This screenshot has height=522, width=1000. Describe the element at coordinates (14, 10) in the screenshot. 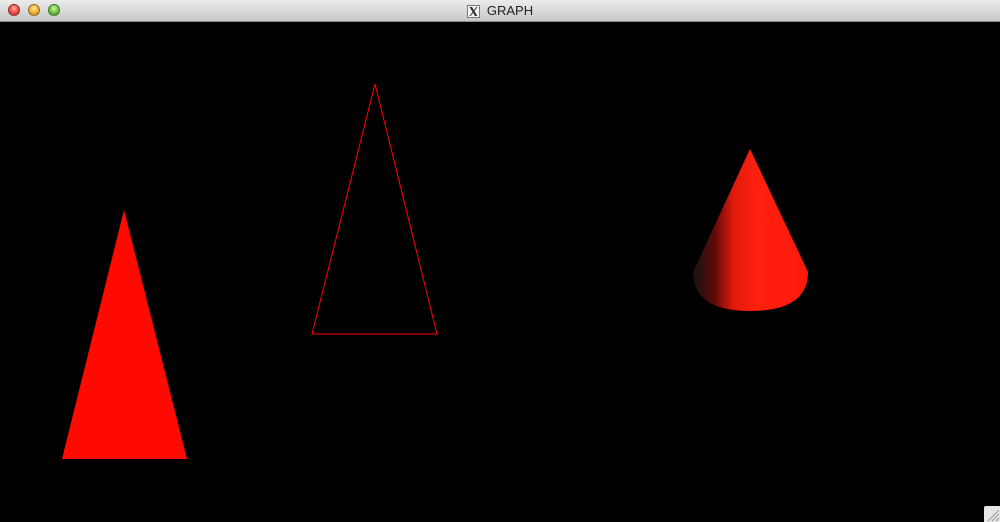

I see `close-button` at that location.